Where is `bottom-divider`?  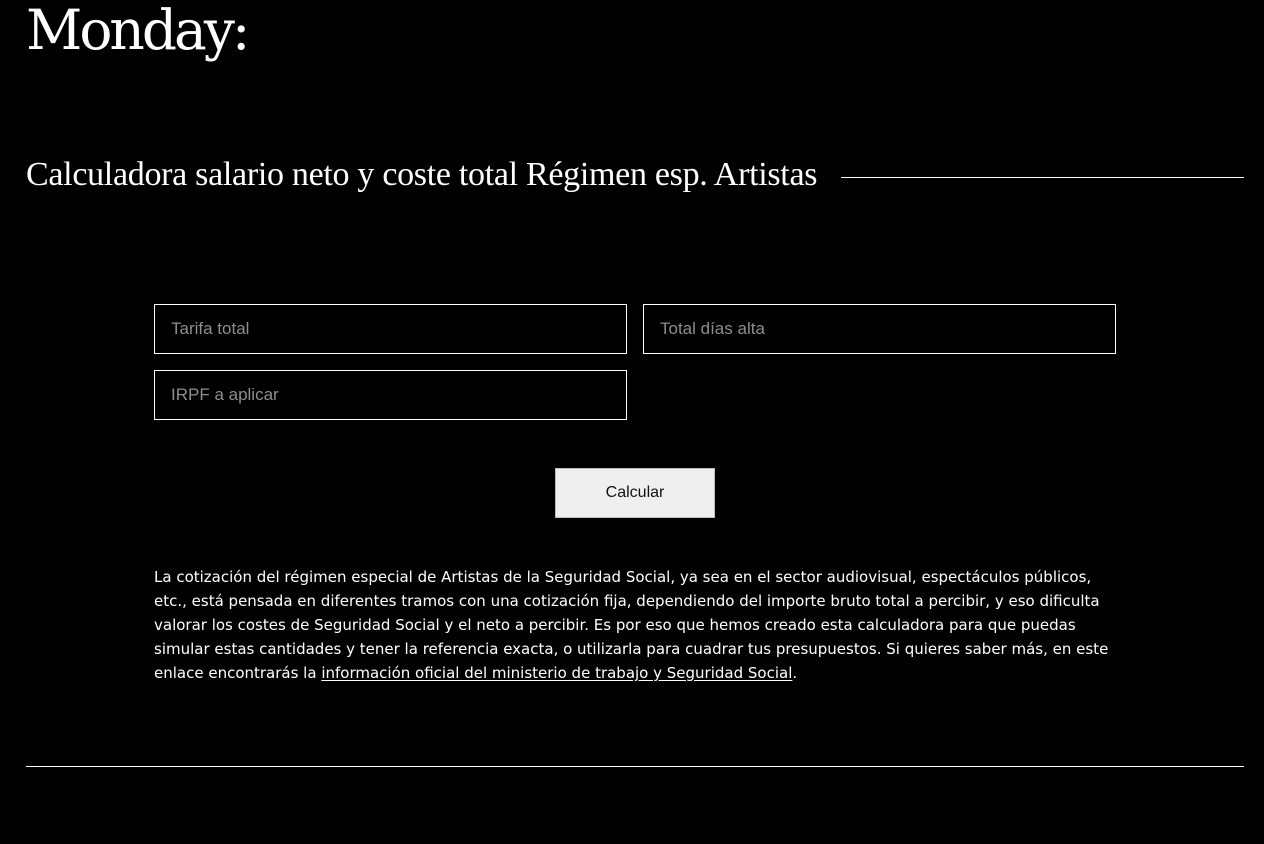
bottom-divider is located at coordinates (635, 766).